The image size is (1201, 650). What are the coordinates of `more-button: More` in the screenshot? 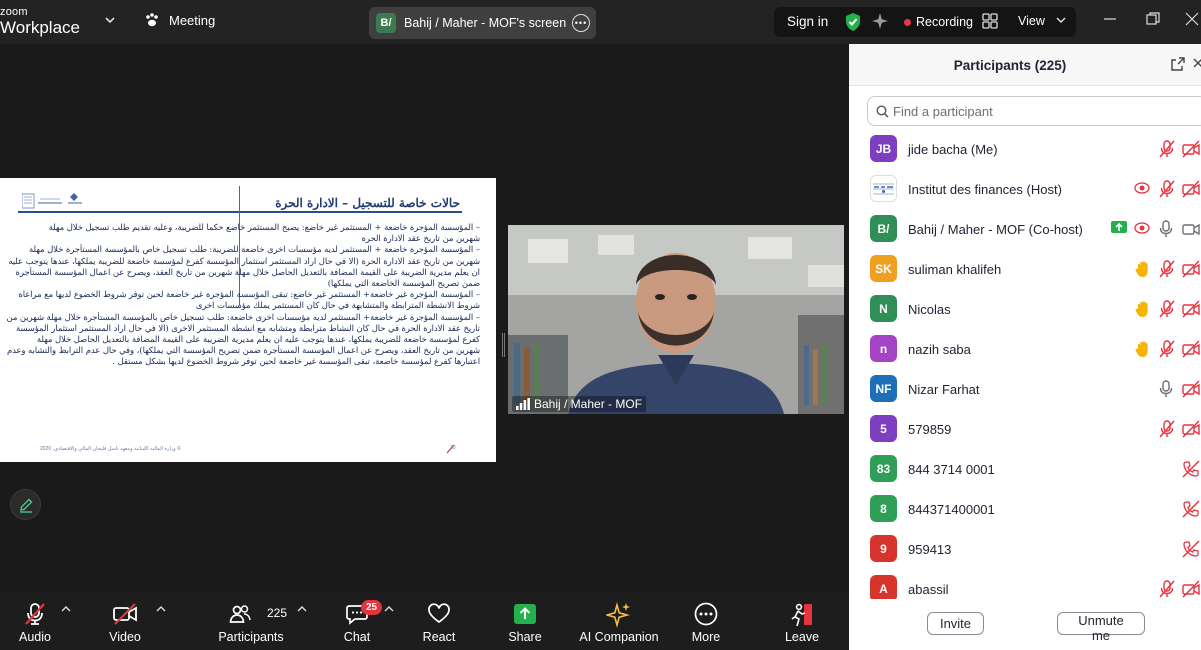 It's located at (706, 621).